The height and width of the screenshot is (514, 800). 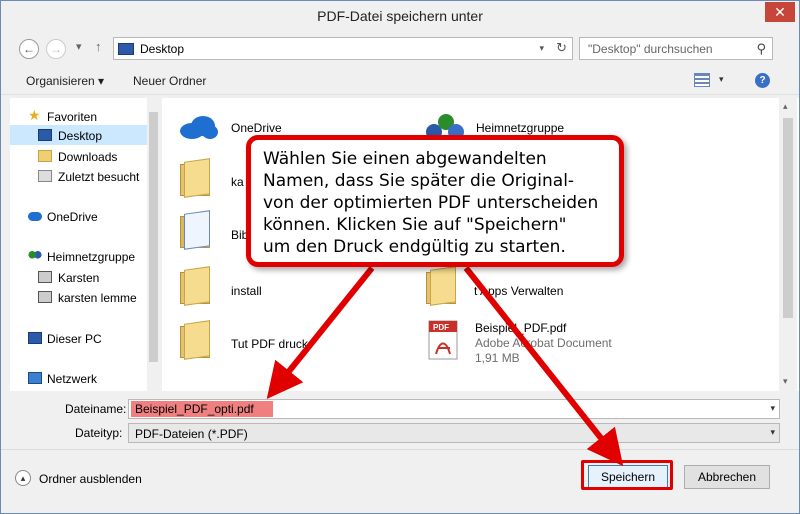 I want to click on list-item: install, so click(x=278, y=288).